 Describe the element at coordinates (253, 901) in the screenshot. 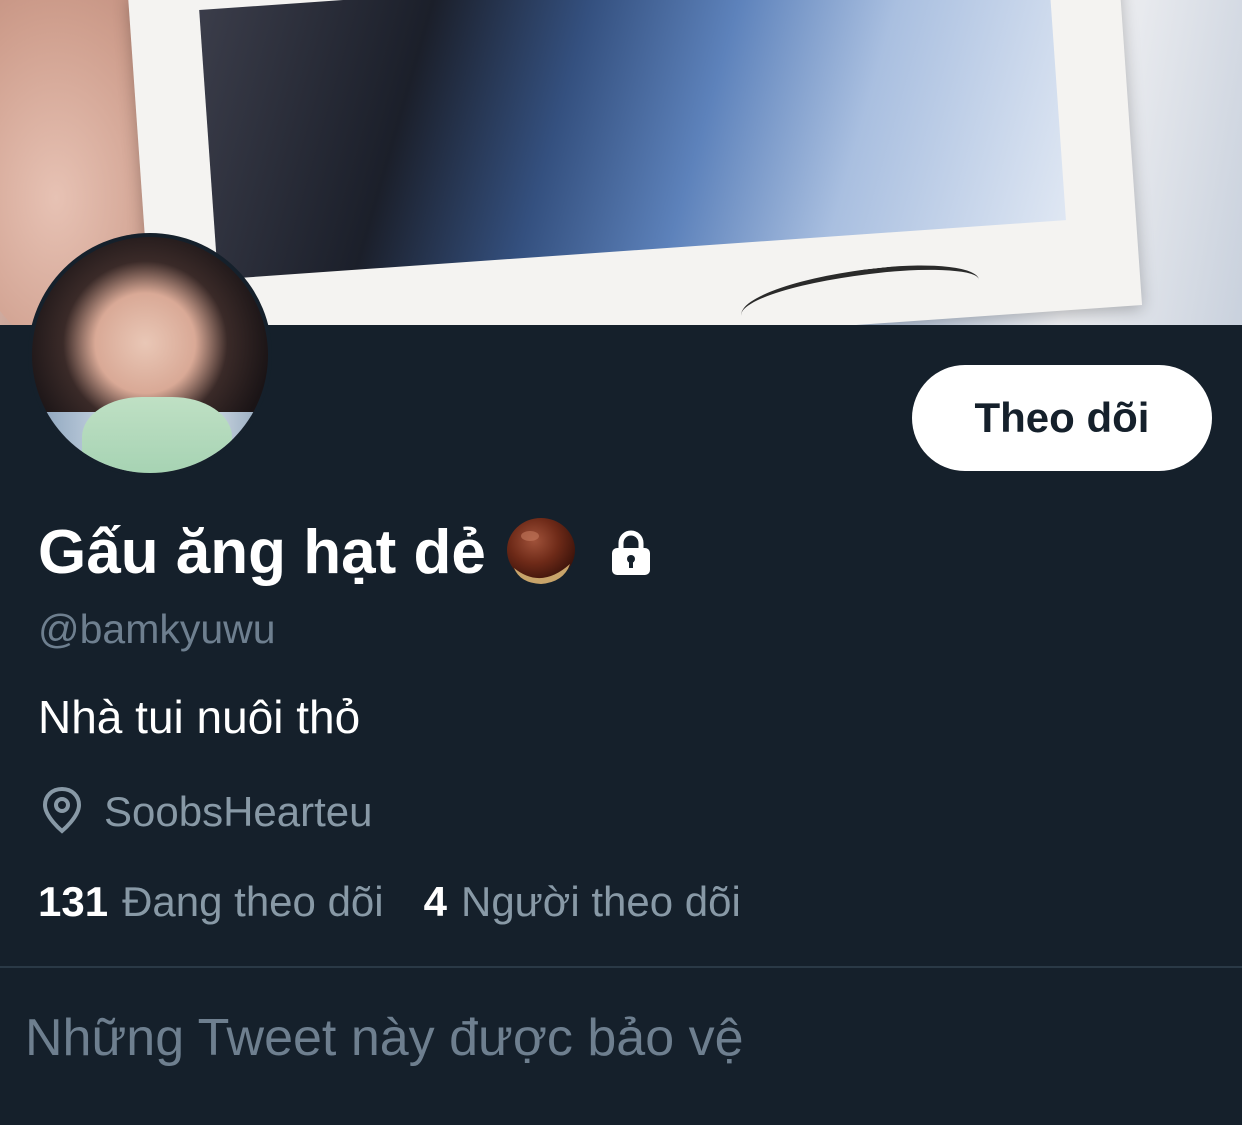

I see `following-label: Đang theo dõi` at that location.